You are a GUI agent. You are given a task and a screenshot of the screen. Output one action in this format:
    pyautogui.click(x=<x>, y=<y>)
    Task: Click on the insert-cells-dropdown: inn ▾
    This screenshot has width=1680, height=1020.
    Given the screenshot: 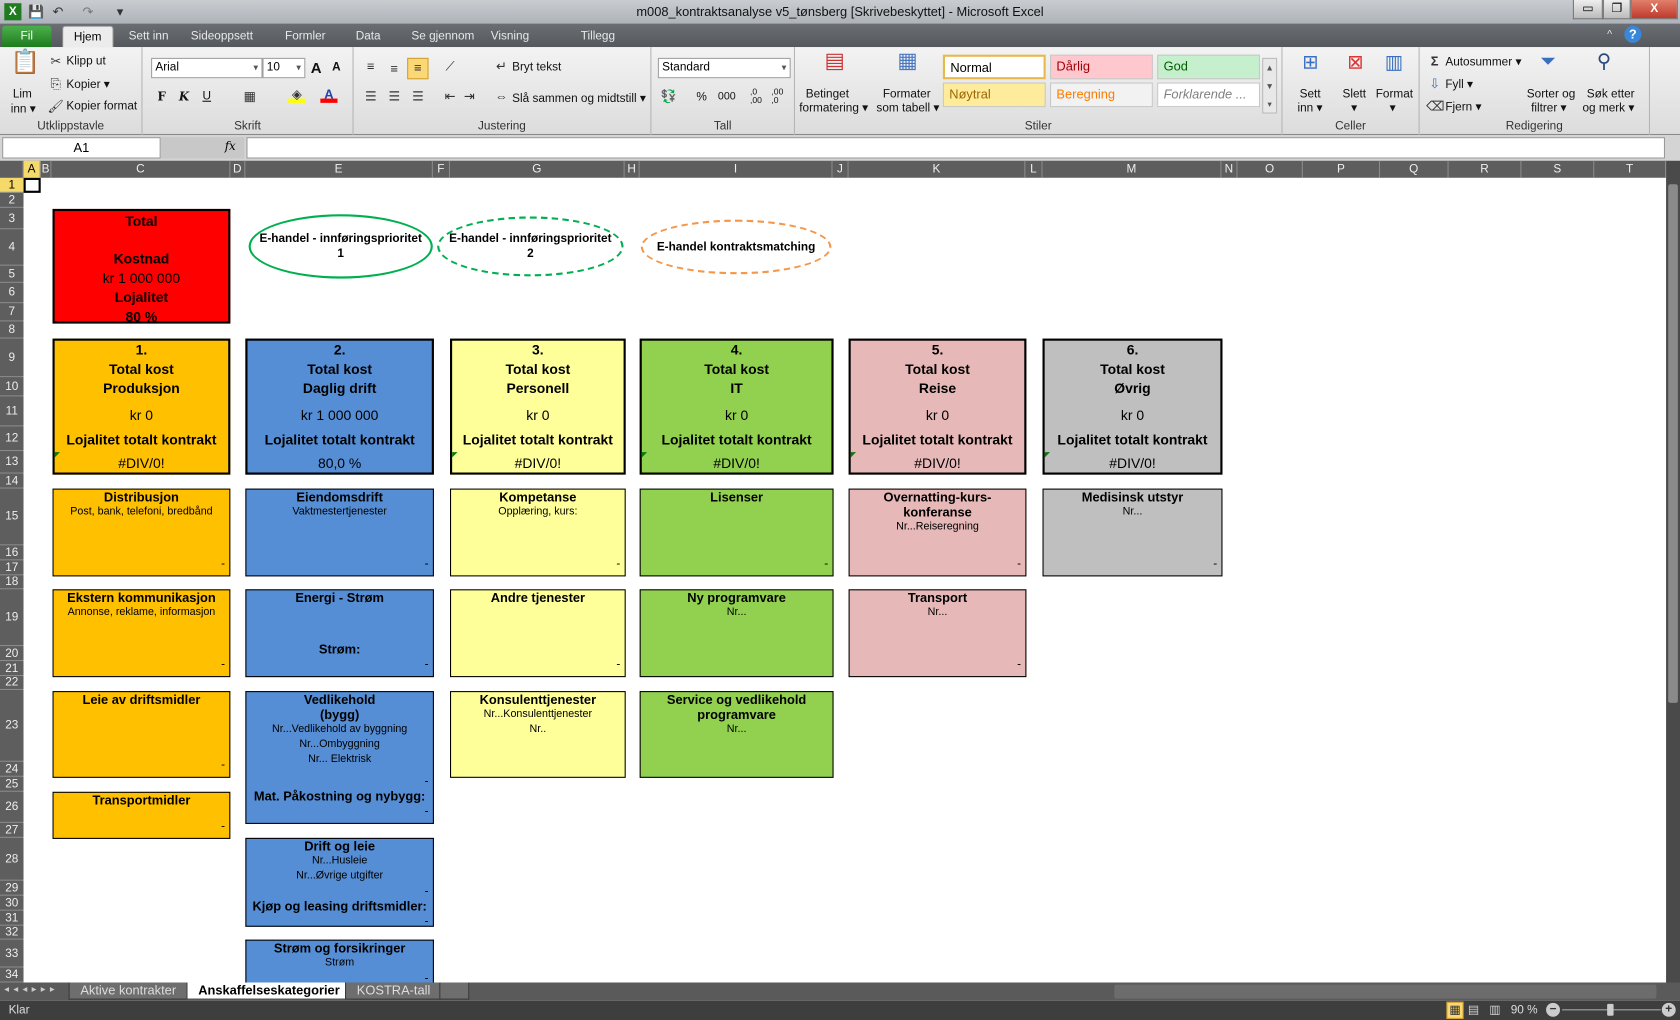 What is the action you would take?
    pyautogui.click(x=1310, y=108)
    